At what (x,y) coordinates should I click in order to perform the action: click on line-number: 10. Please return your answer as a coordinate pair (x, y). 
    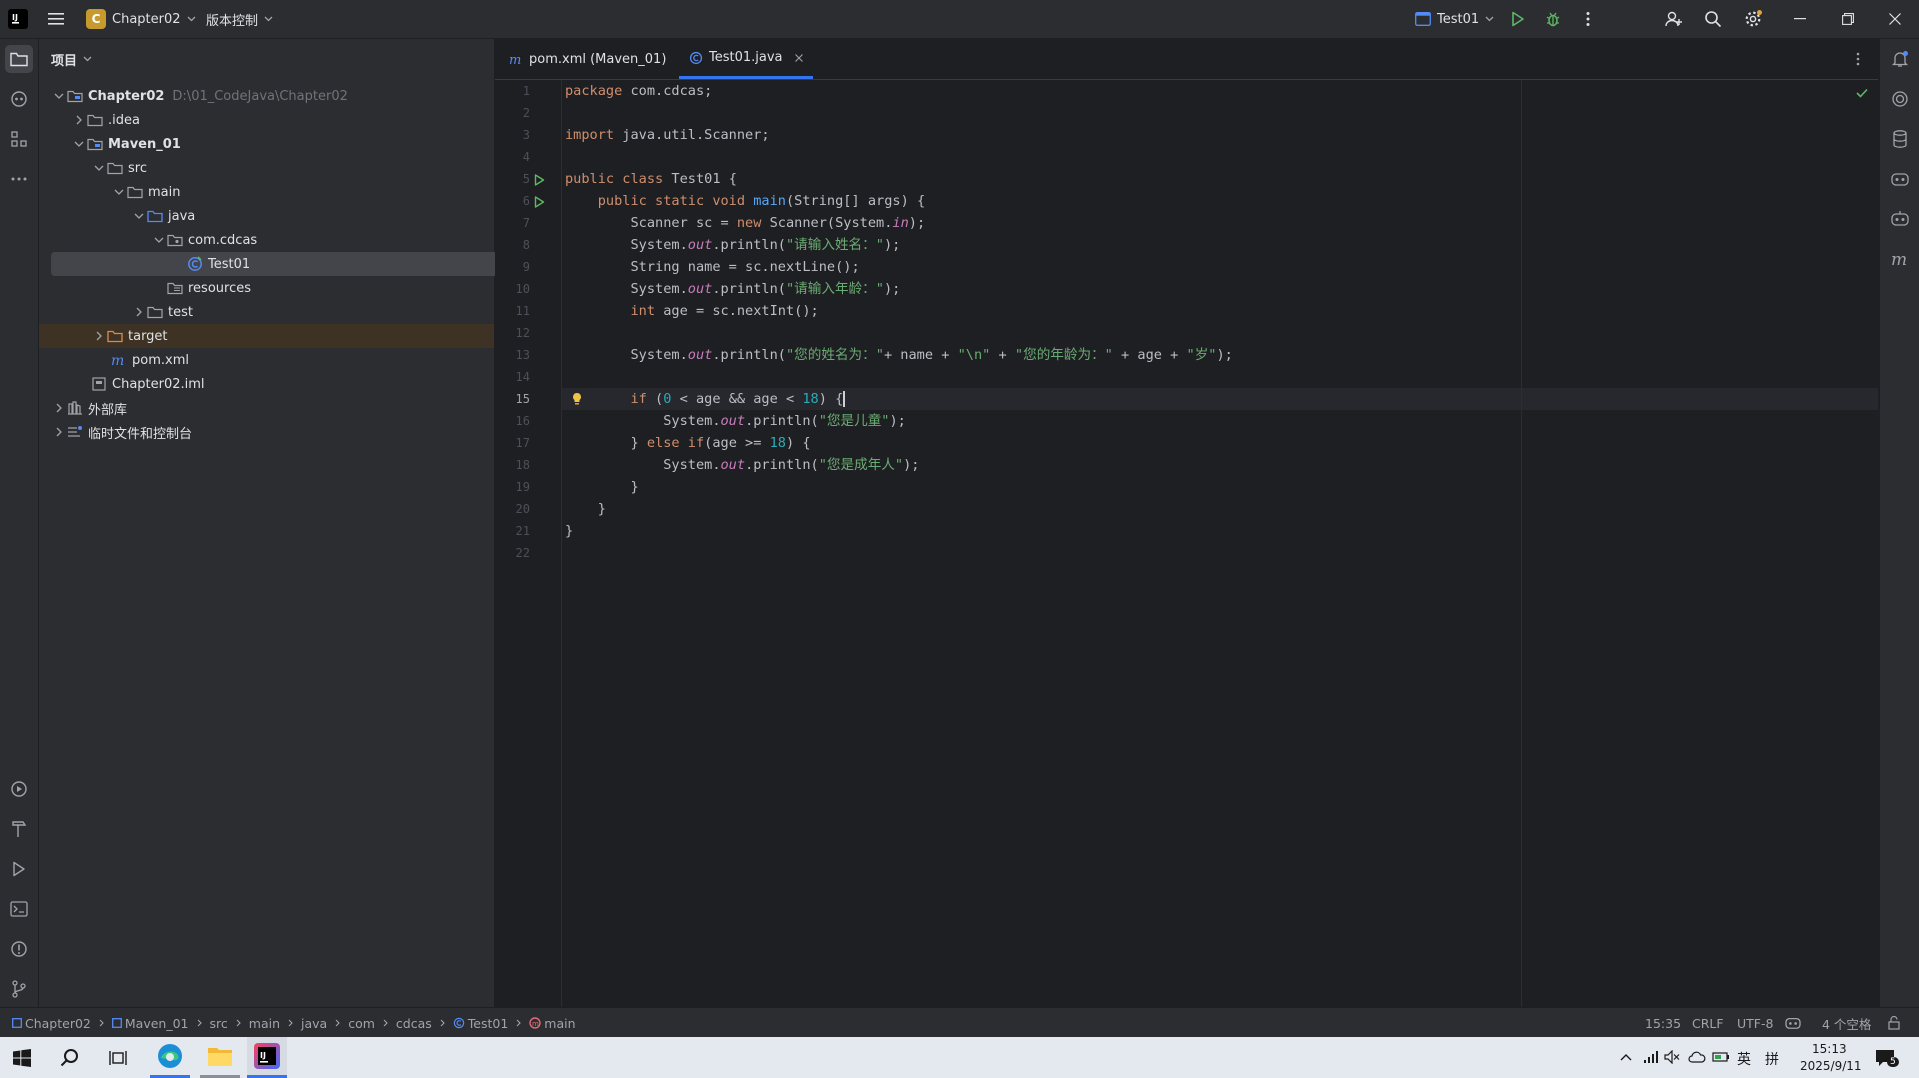
    Looking at the image, I should click on (522, 289).